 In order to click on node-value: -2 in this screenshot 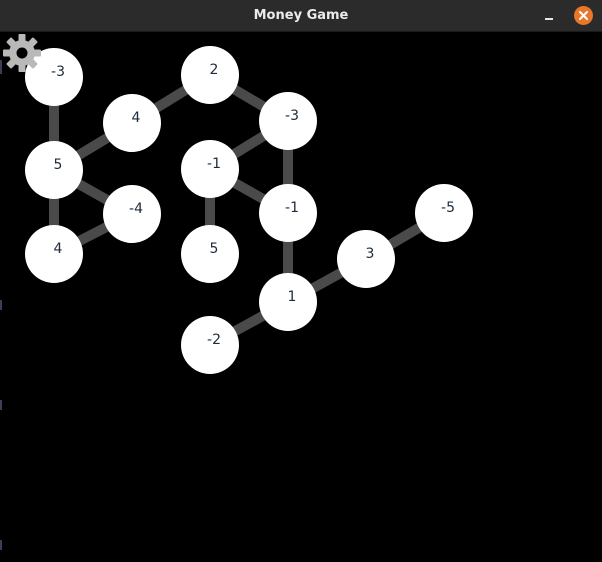, I will do `click(214, 340)`.